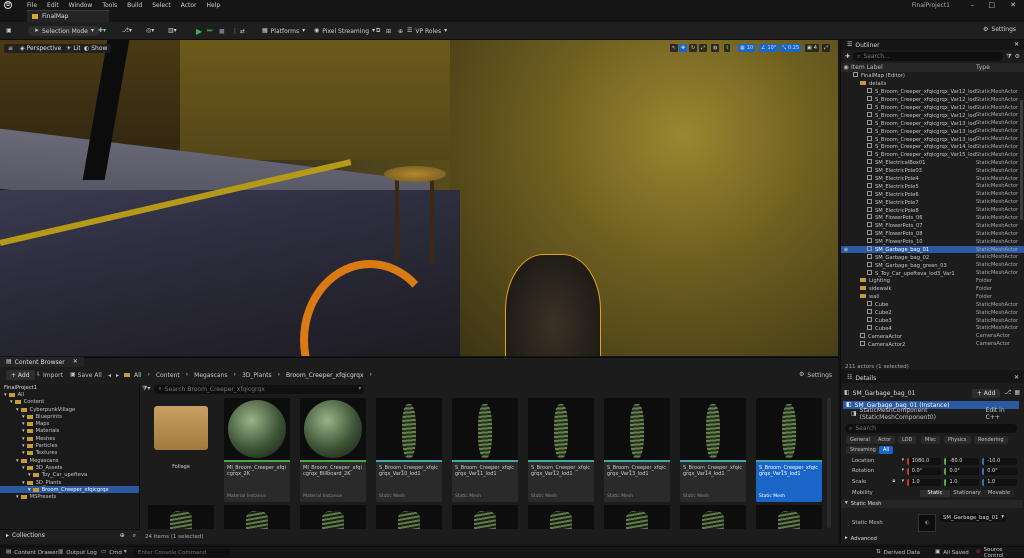  What do you see at coordinates (902, 460) in the screenshot?
I see `location-mode-dropdown` at bounding box center [902, 460].